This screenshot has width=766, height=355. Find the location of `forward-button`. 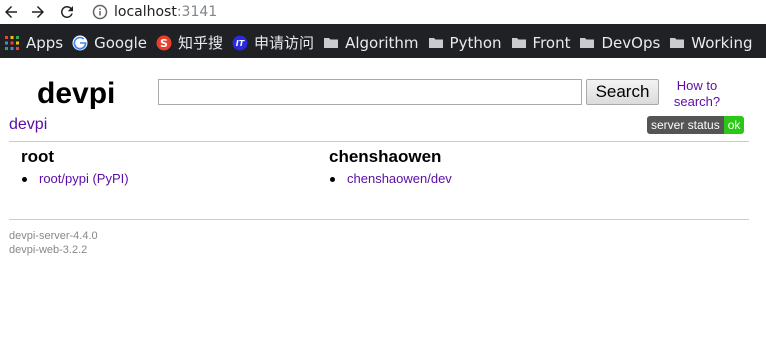

forward-button is located at coordinates (38, 12).